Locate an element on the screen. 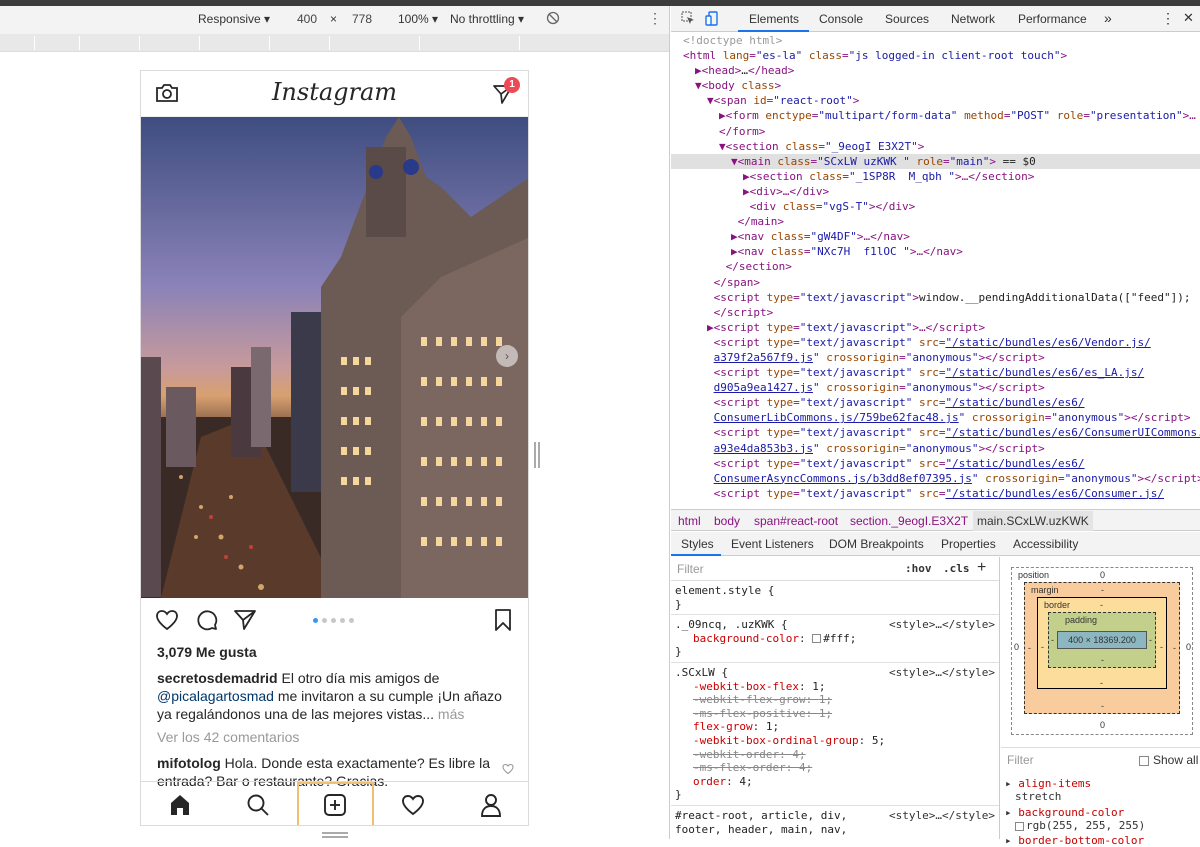  comment-icon is located at coordinates (207, 620).